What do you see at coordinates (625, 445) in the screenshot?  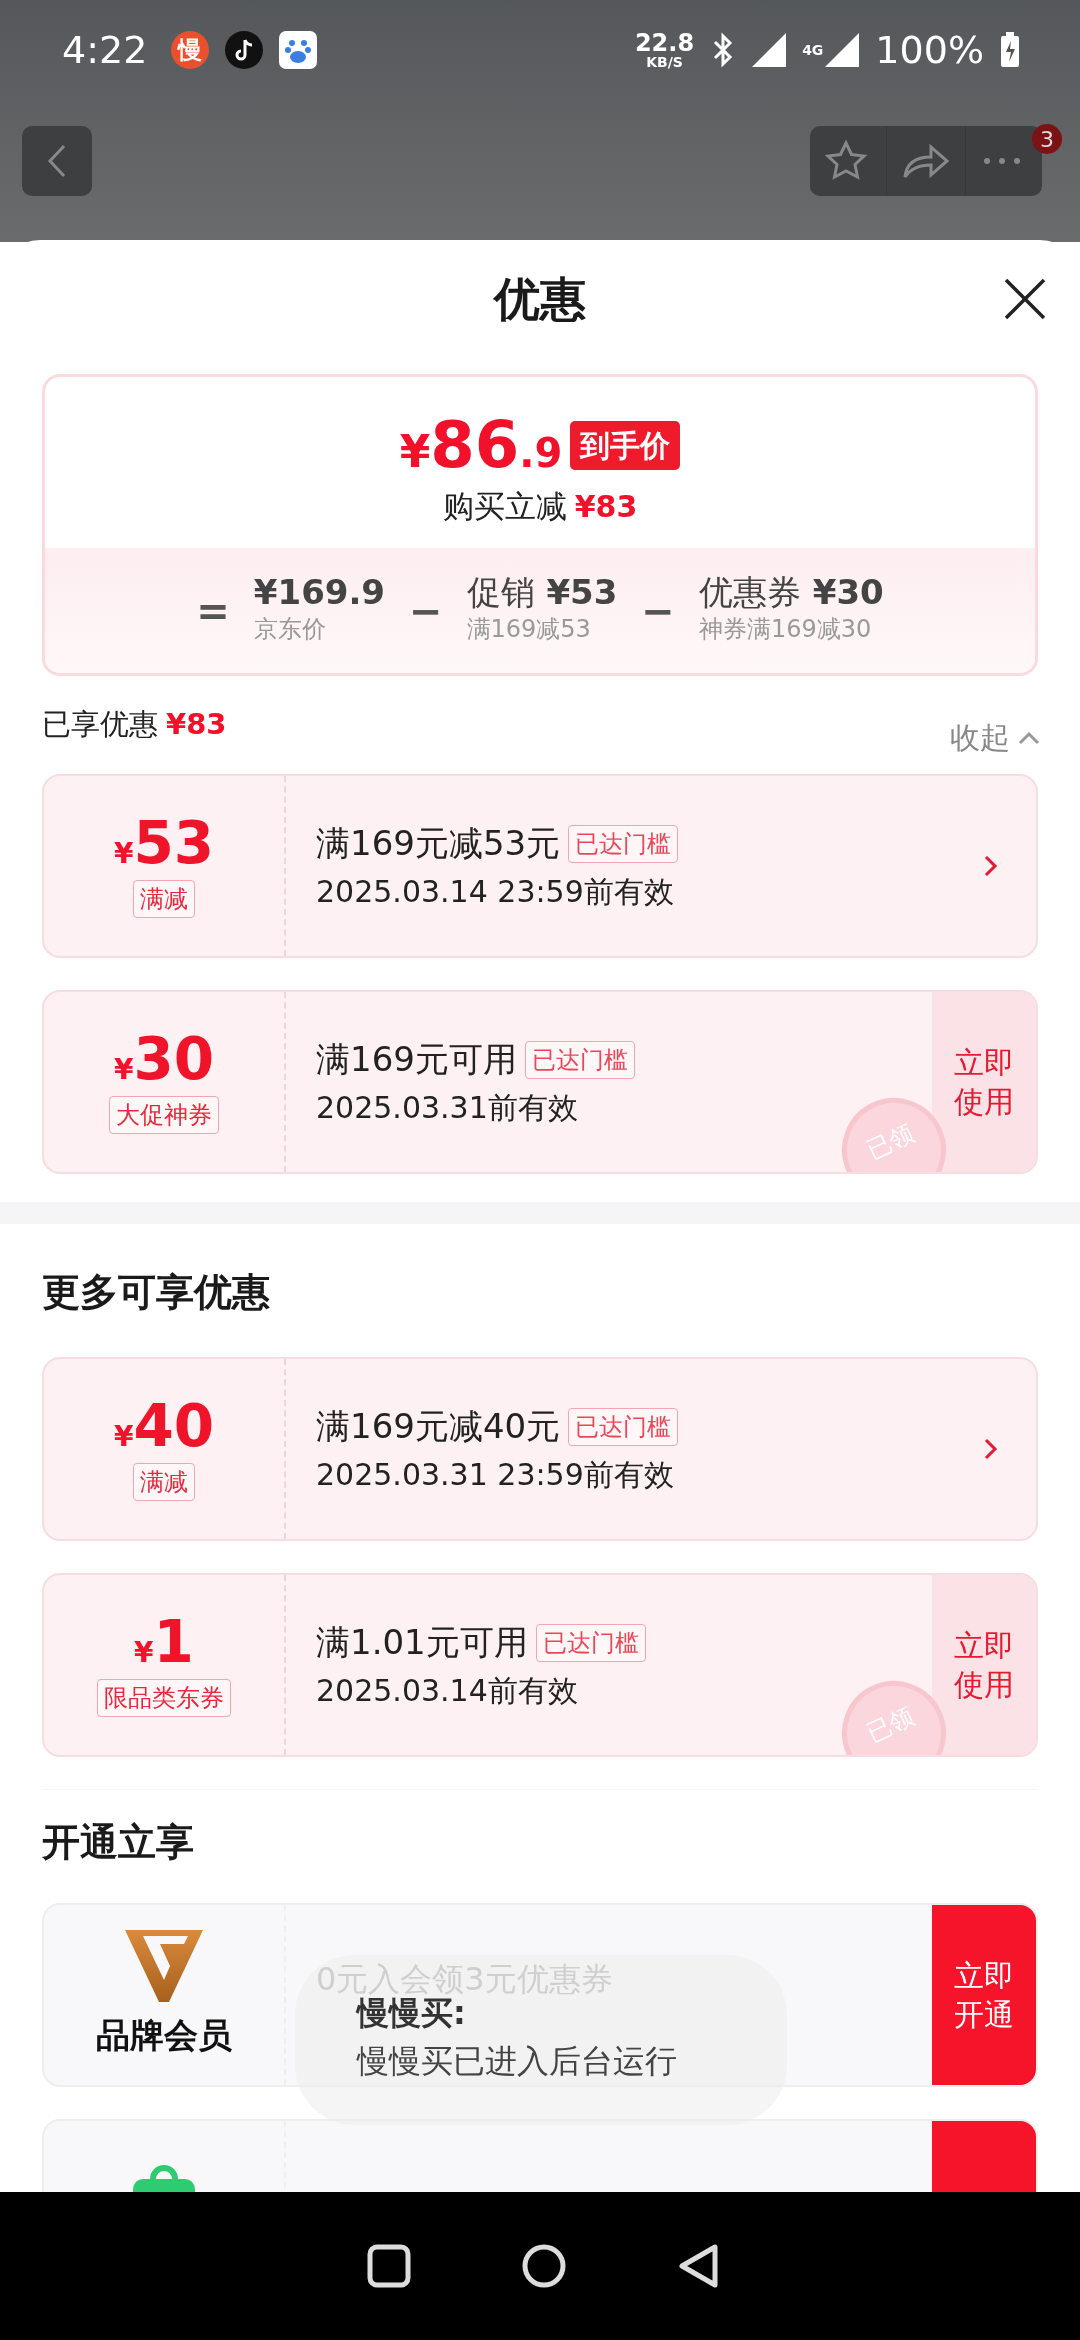 I see `price-tag: 到手价` at bounding box center [625, 445].